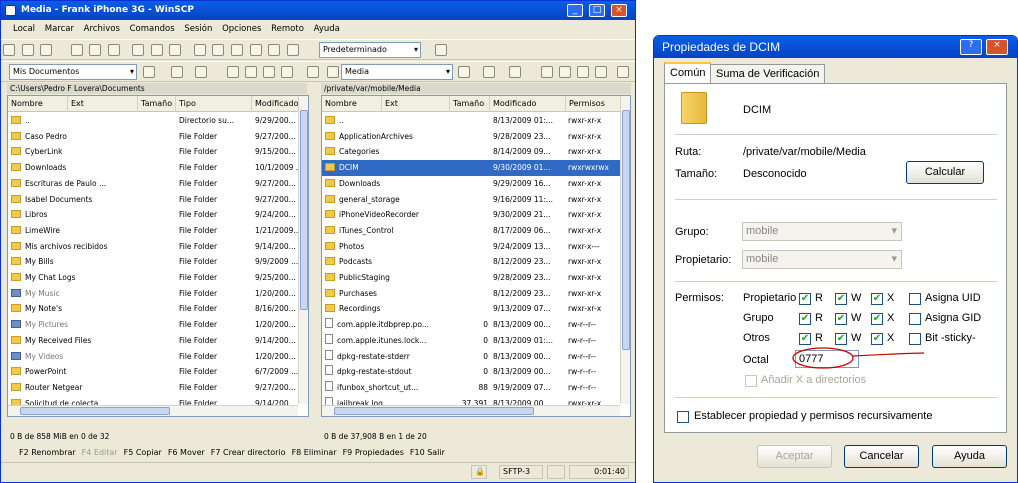 The image size is (1018, 483). I want to click on file-row: iTunes_Control 8/17/2009 06... rwxr-xr-x, so click(476, 231).